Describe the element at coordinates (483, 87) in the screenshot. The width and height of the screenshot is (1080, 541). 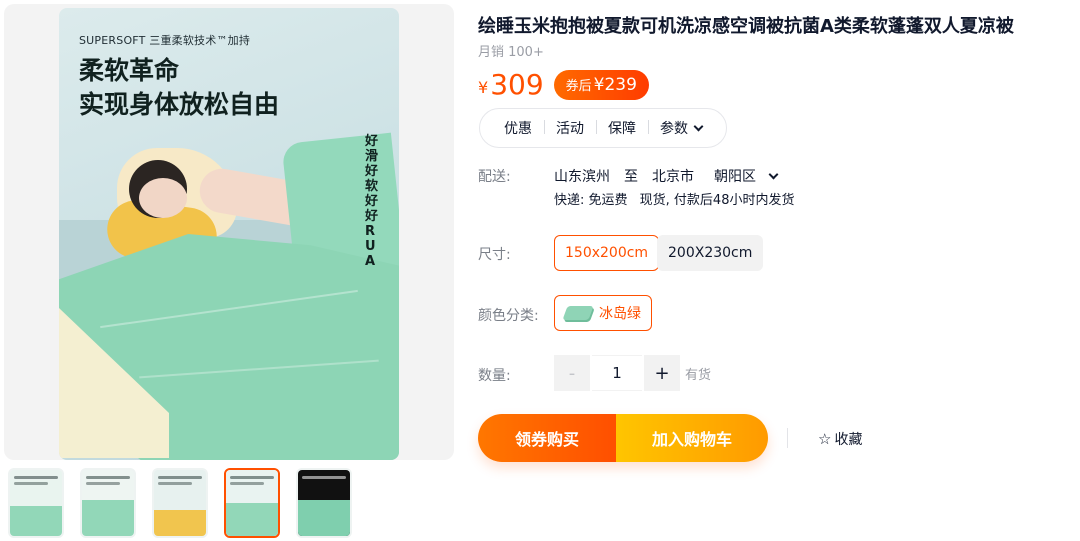
I see `price-currency: ¥` at that location.